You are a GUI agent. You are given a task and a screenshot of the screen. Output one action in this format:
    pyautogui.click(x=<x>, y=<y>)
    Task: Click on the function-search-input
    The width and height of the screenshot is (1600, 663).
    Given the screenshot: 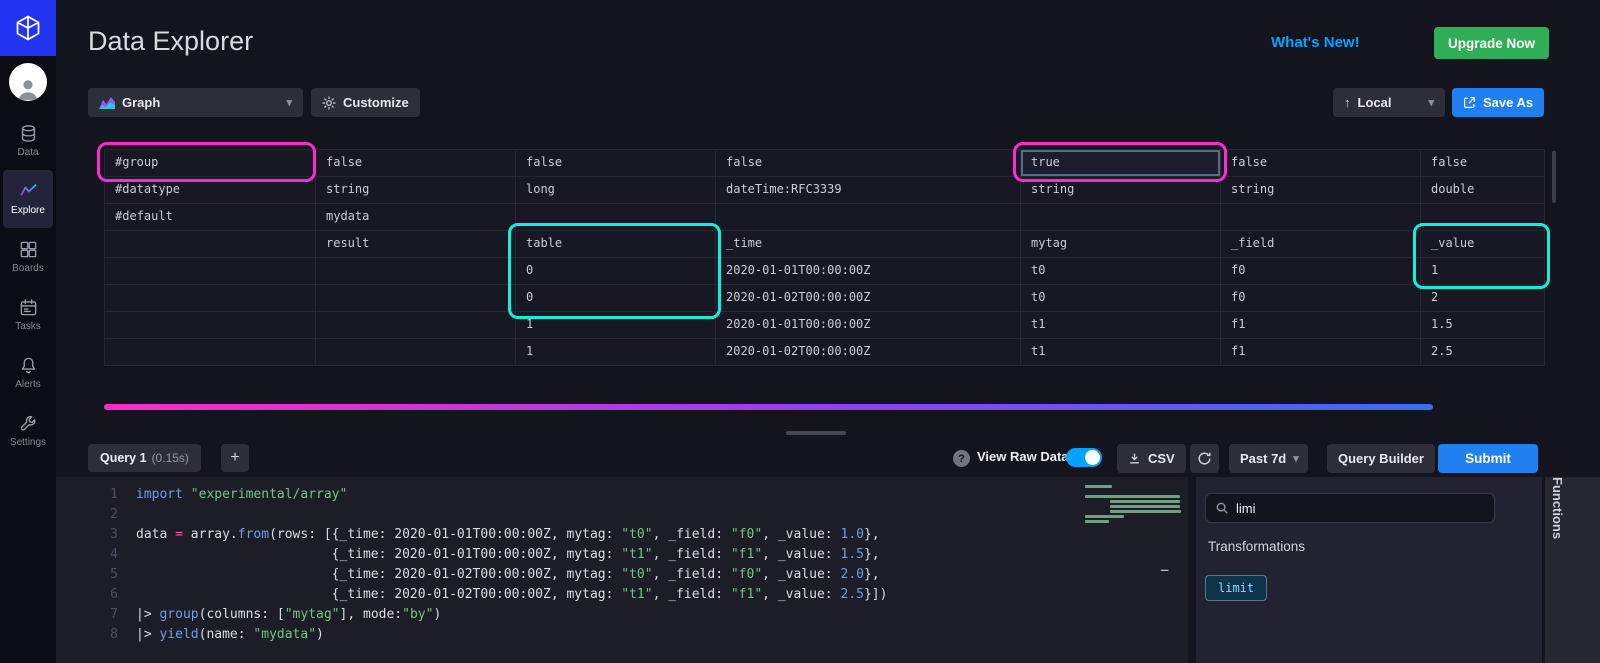 What is the action you would take?
    pyautogui.click(x=1360, y=508)
    